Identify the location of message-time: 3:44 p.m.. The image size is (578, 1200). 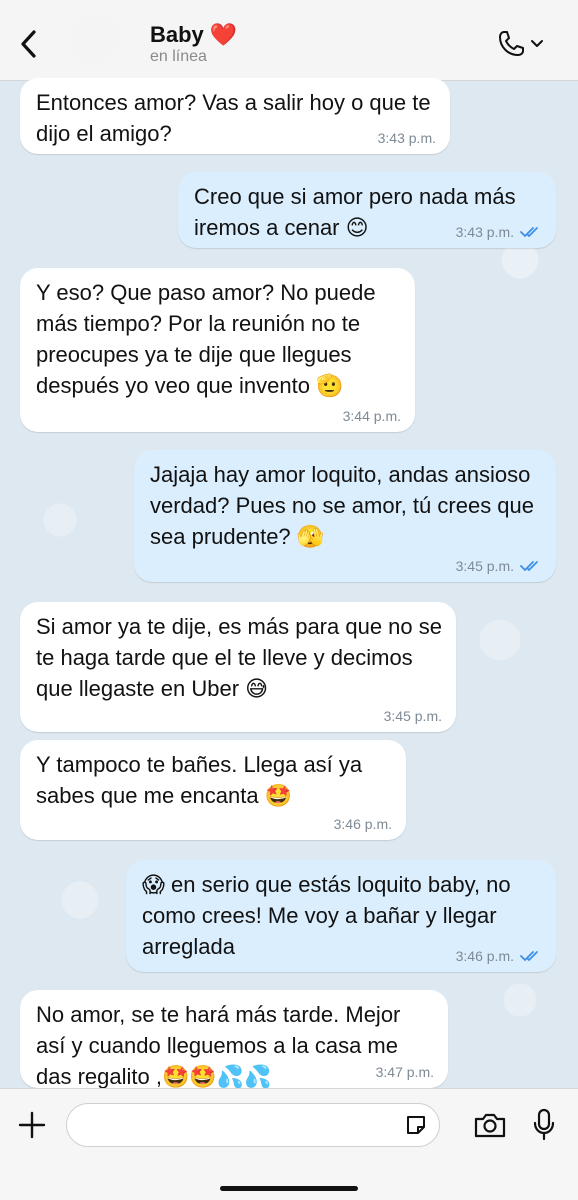
(371, 416).